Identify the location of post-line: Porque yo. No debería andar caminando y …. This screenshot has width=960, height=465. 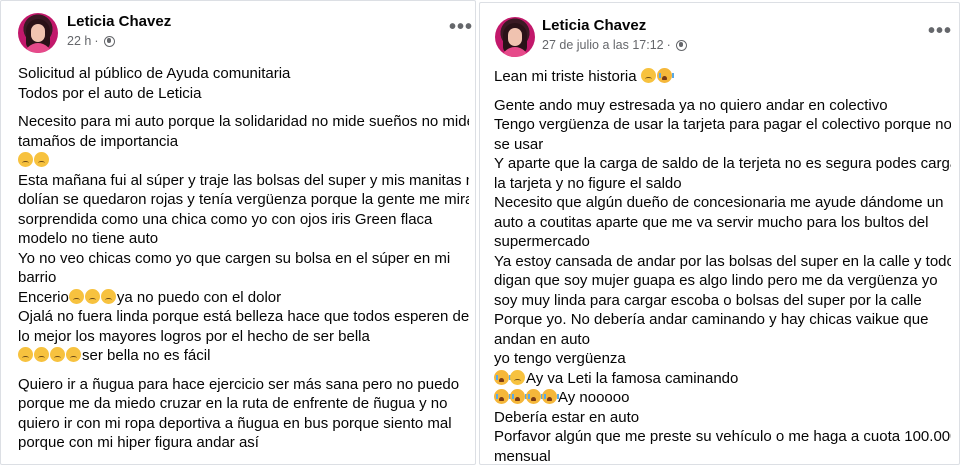
(722, 320).